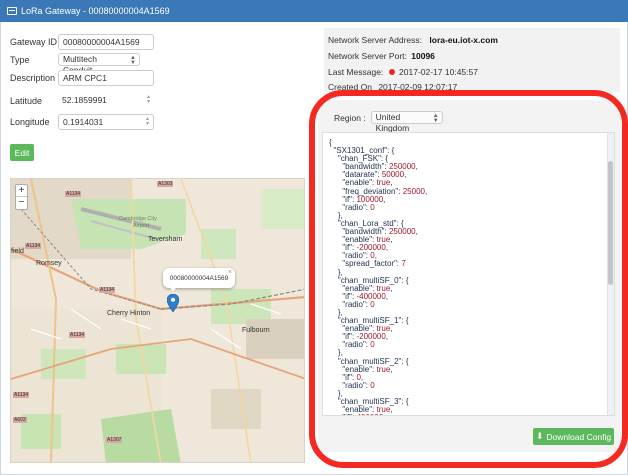 This screenshot has width=628, height=475. Describe the element at coordinates (423, 56) in the screenshot. I see `server-port-value: 10096` at that location.